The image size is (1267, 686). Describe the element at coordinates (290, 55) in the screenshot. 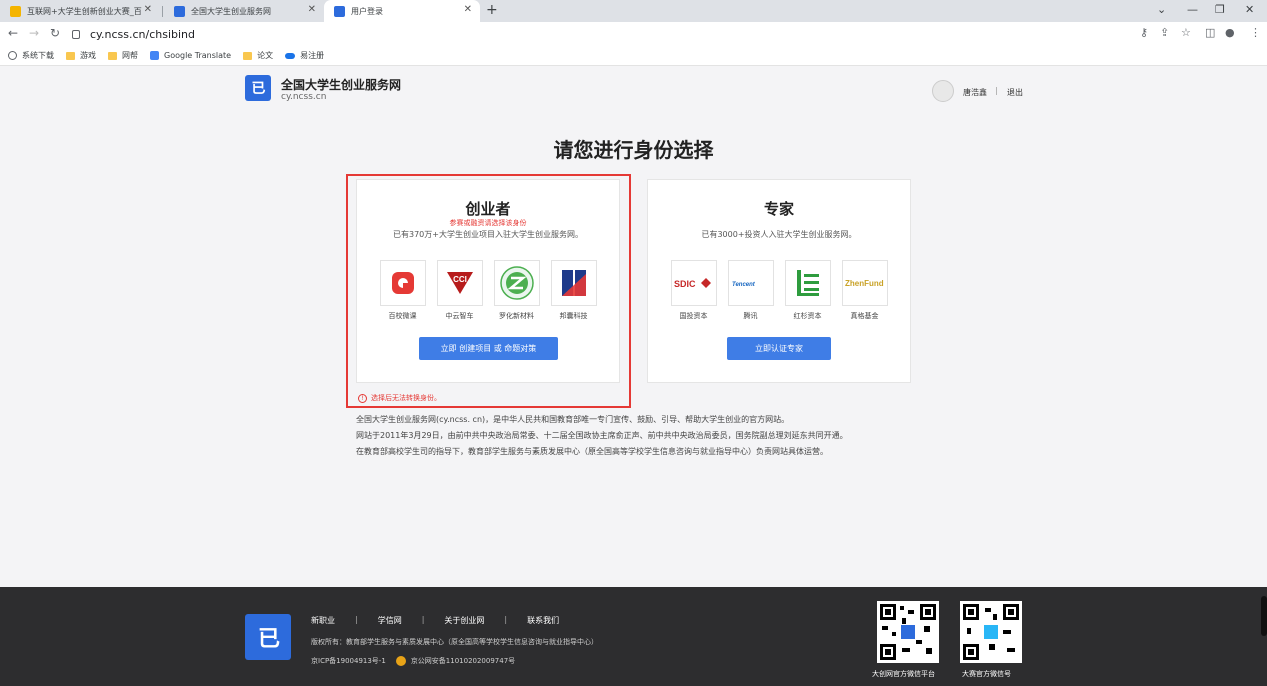

I see `cloud-icon` at that location.